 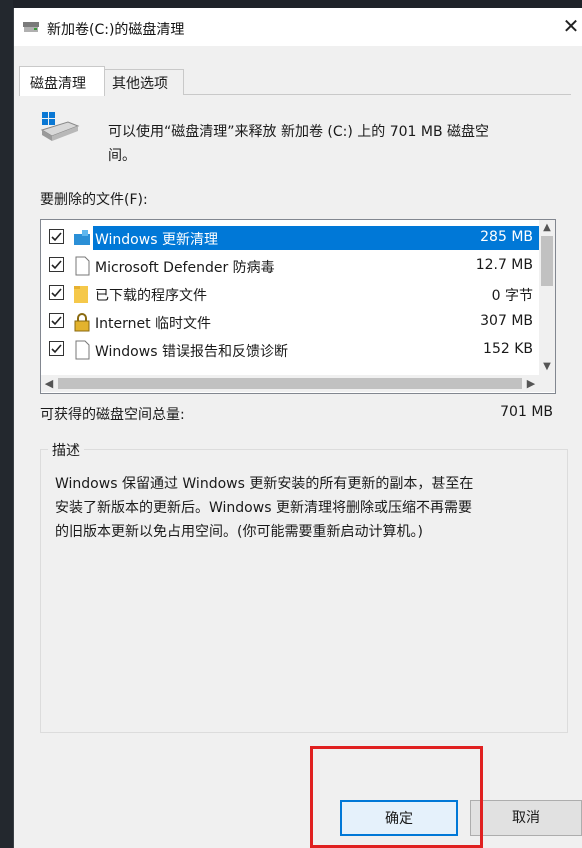 I want to click on background-strip, so click(x=6, y=424).